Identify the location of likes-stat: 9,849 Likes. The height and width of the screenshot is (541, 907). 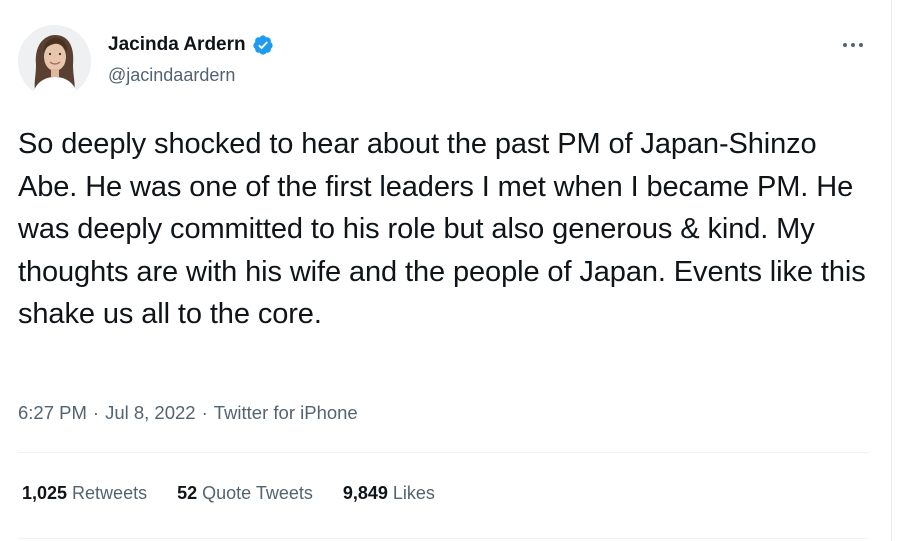
(389, 493).